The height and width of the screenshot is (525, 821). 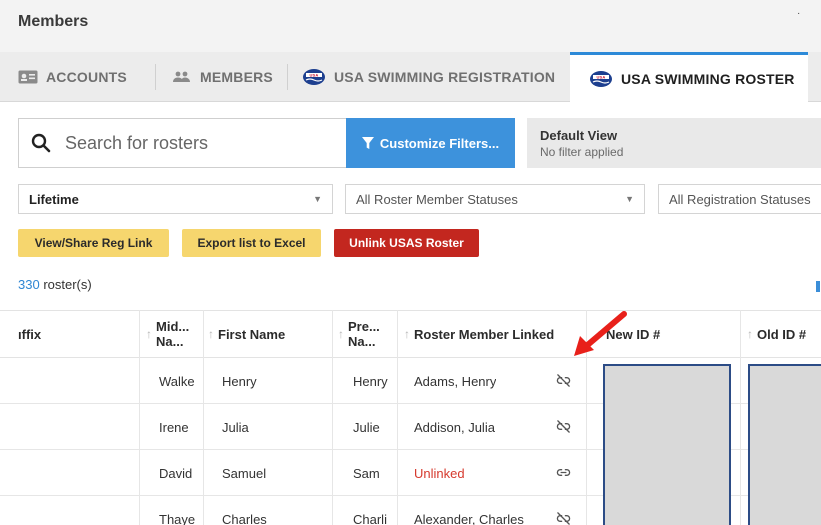 I want to click on export-excel-button: Export list to Excel, so click(x=251, y=243).